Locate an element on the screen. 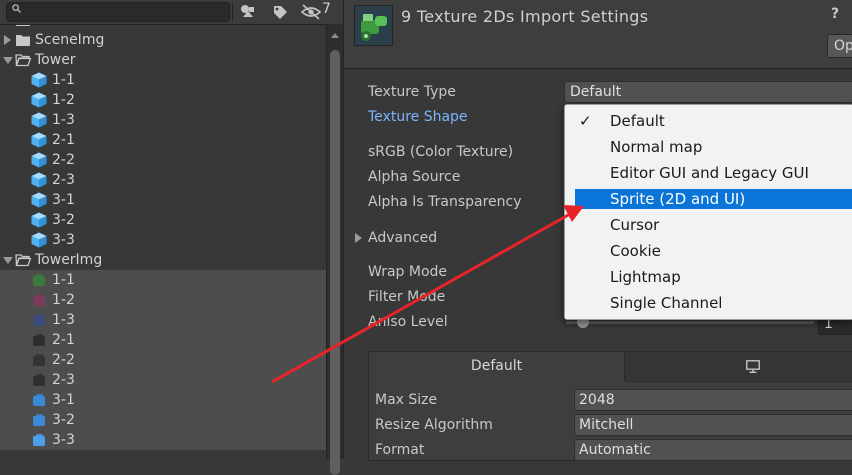 The height and width of the screenshot is (475, 852). popup-option-editor-gui-and-legacy-gui: Editor GUI and Legacy GUI is located at coordinates (713, 173).